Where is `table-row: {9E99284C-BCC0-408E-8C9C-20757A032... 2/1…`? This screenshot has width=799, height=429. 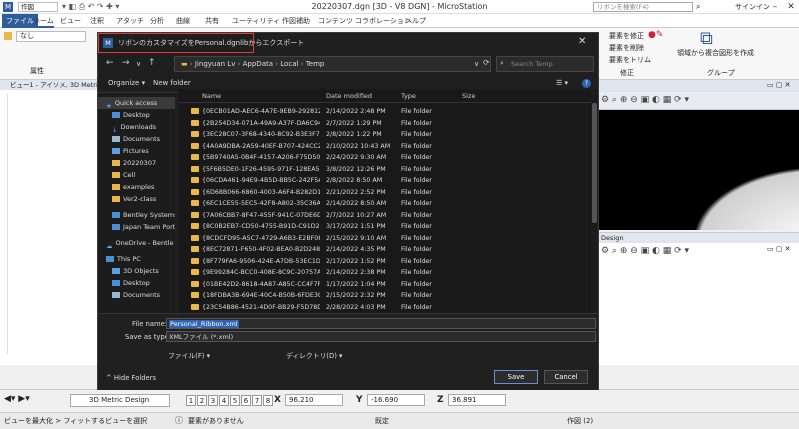 table-row: {9E99284C-BCC0-408E-8C9C-20757A032... 2/1… is located at coordinates (384, 272).